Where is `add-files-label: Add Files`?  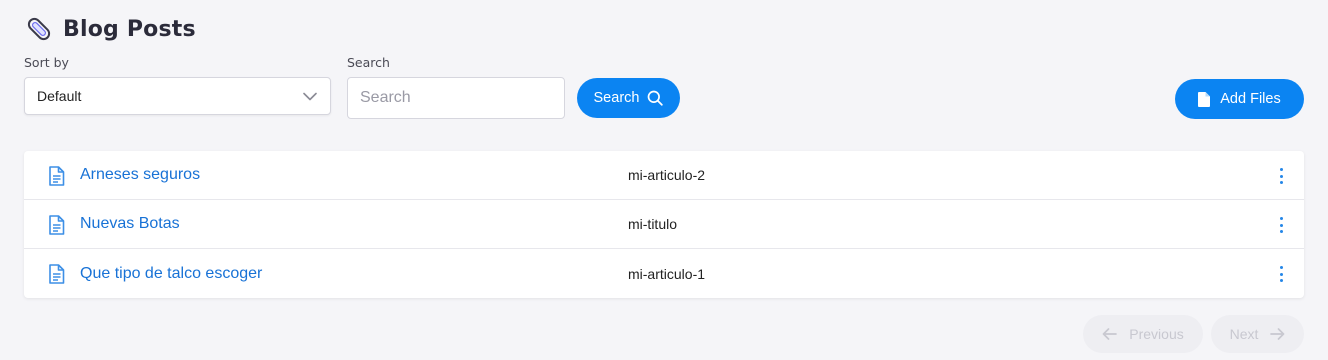
add-files-label: Add Files is located at coordinates (1250, 99).